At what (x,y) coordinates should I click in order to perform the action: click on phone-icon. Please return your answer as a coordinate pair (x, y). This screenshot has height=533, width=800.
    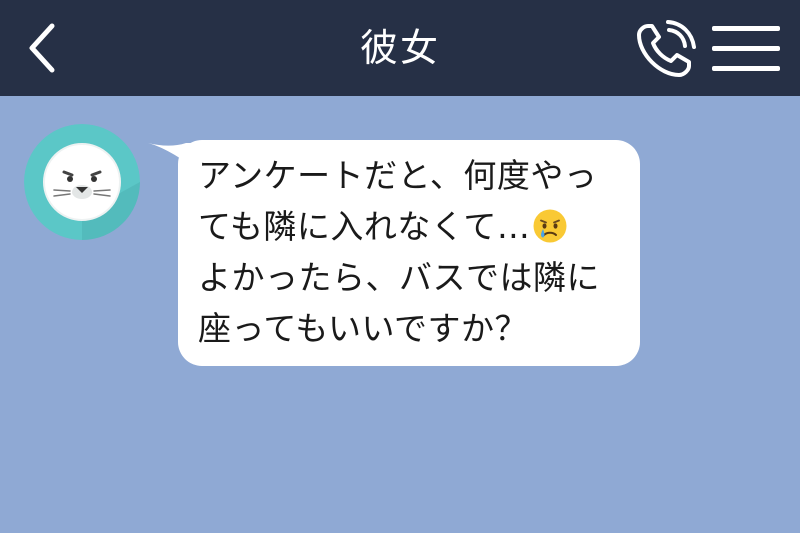
    Looking at the image, I should click on (666, 48).